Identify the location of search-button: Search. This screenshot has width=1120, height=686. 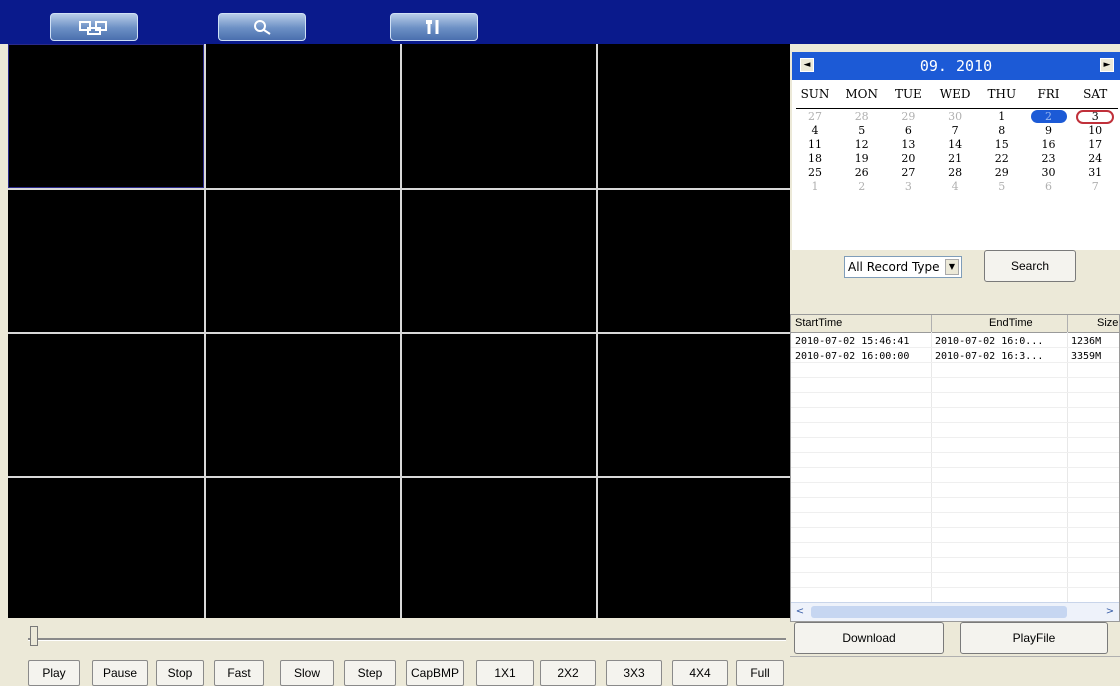
(1030, 266).